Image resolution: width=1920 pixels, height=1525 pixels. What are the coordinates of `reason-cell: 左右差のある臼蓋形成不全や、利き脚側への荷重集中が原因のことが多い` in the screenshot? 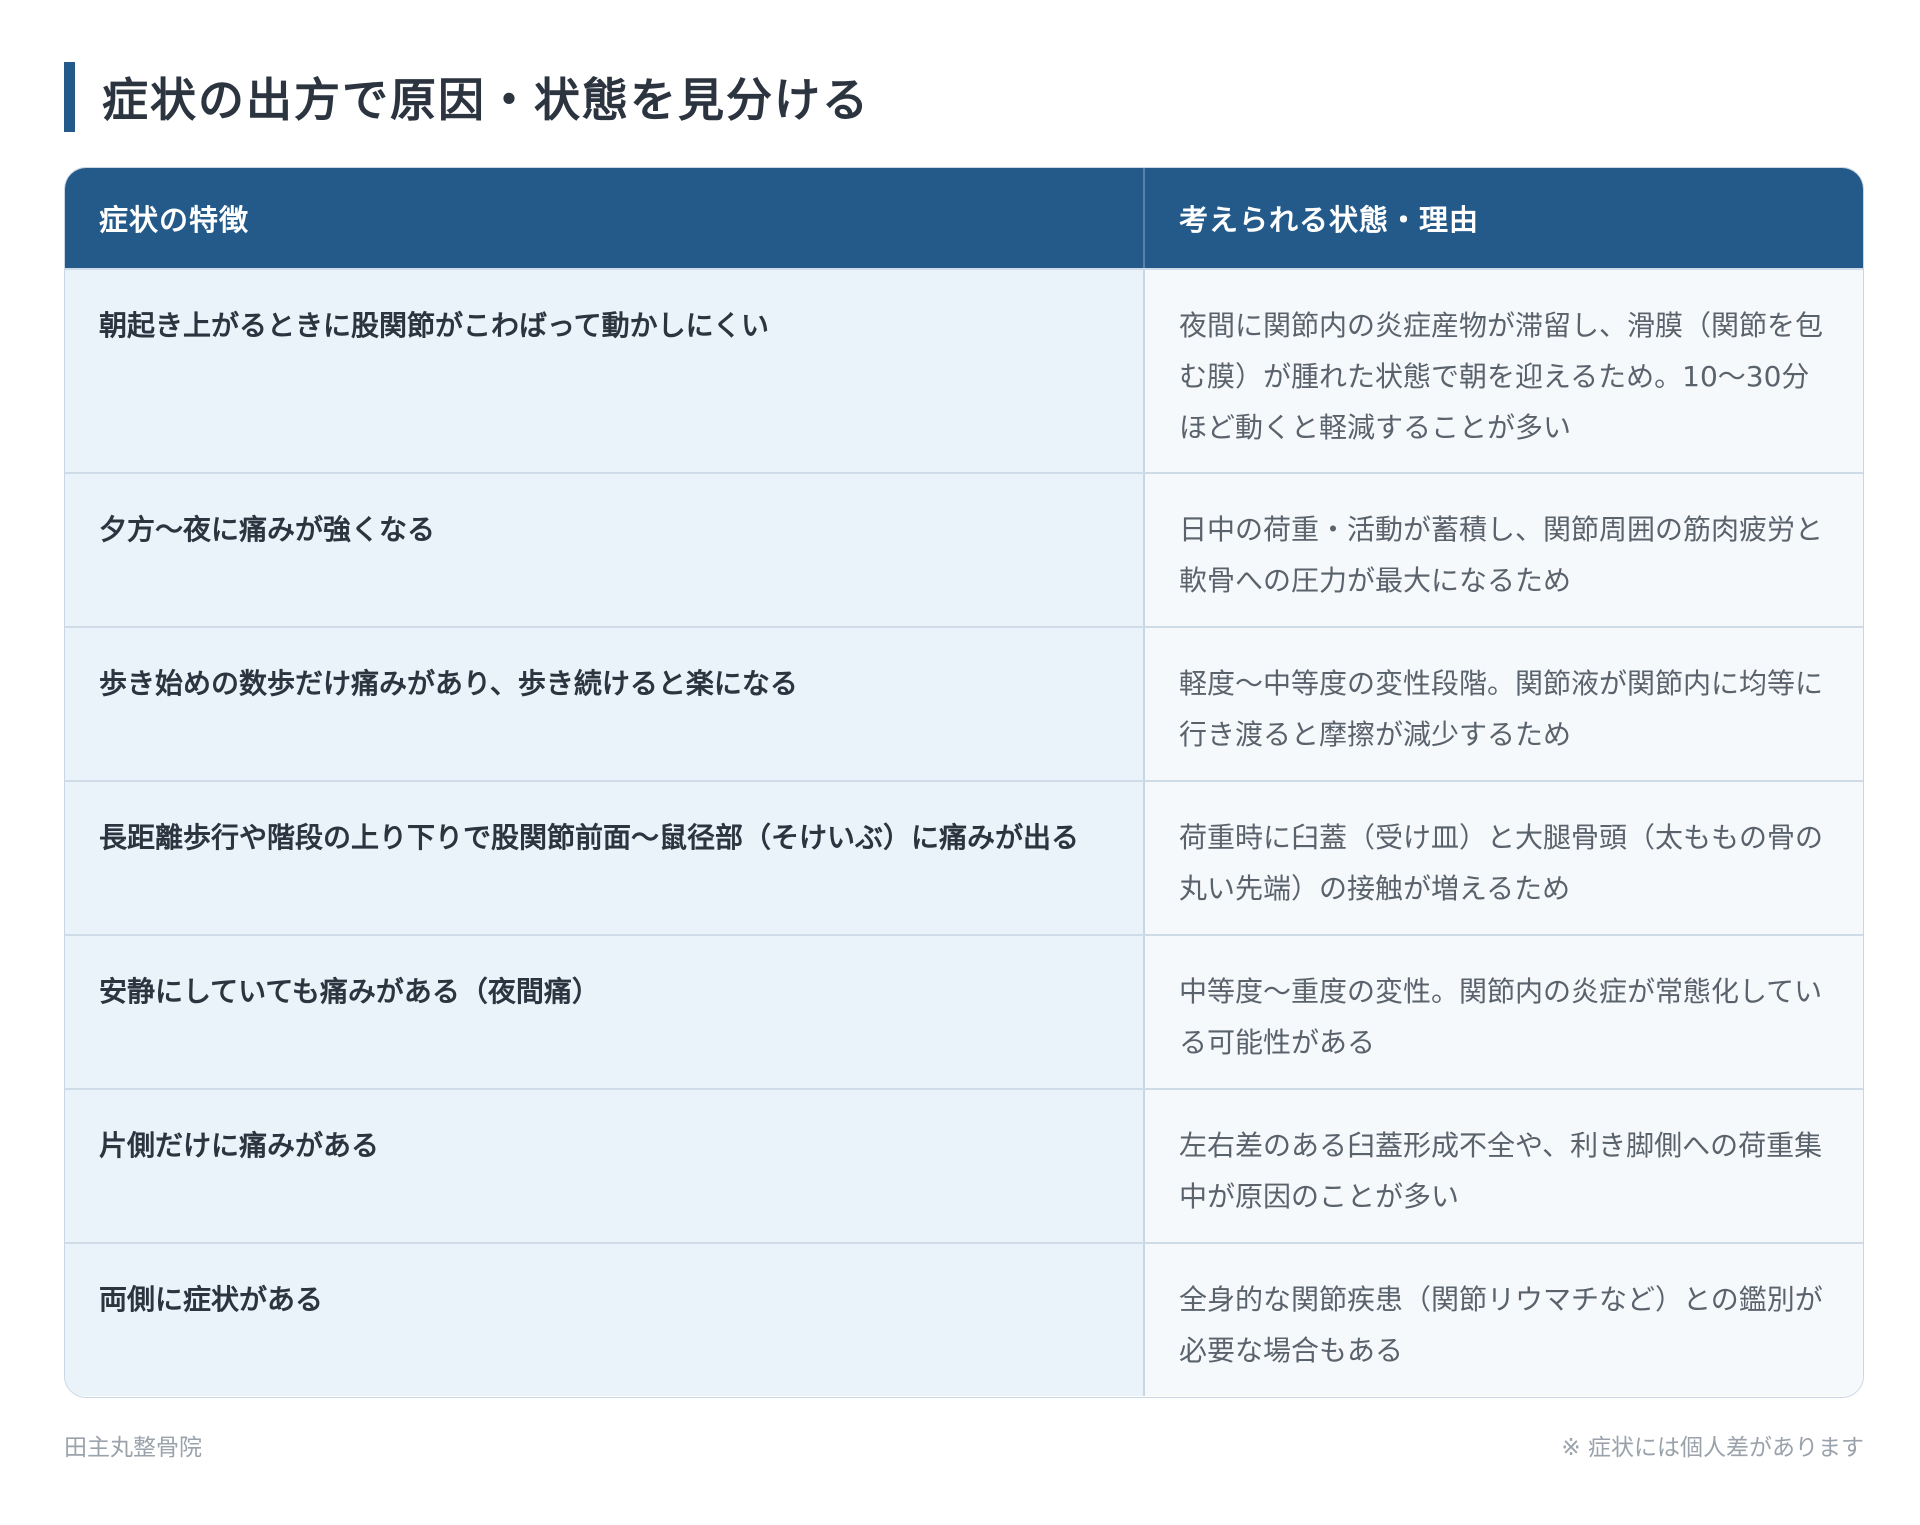 It's located at (1504, 1166).